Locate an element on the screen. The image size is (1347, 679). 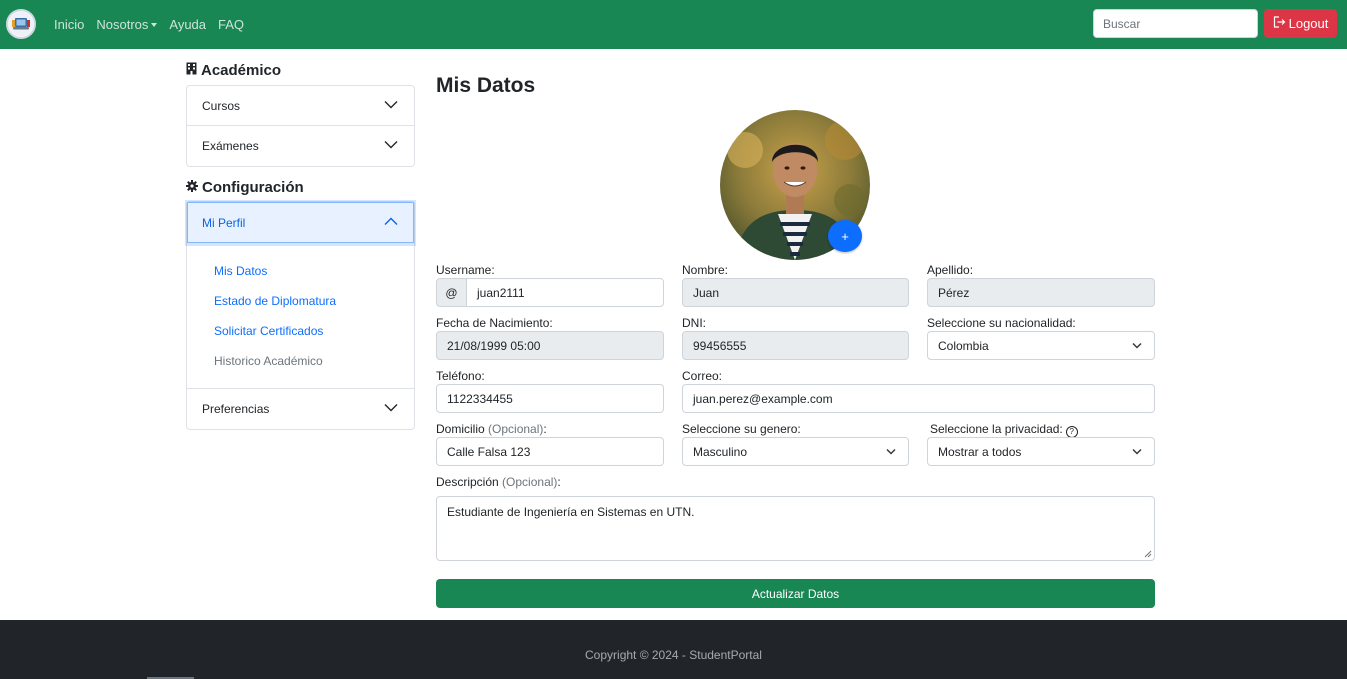
add-photo-label: + is located at coordinates (845, 236).